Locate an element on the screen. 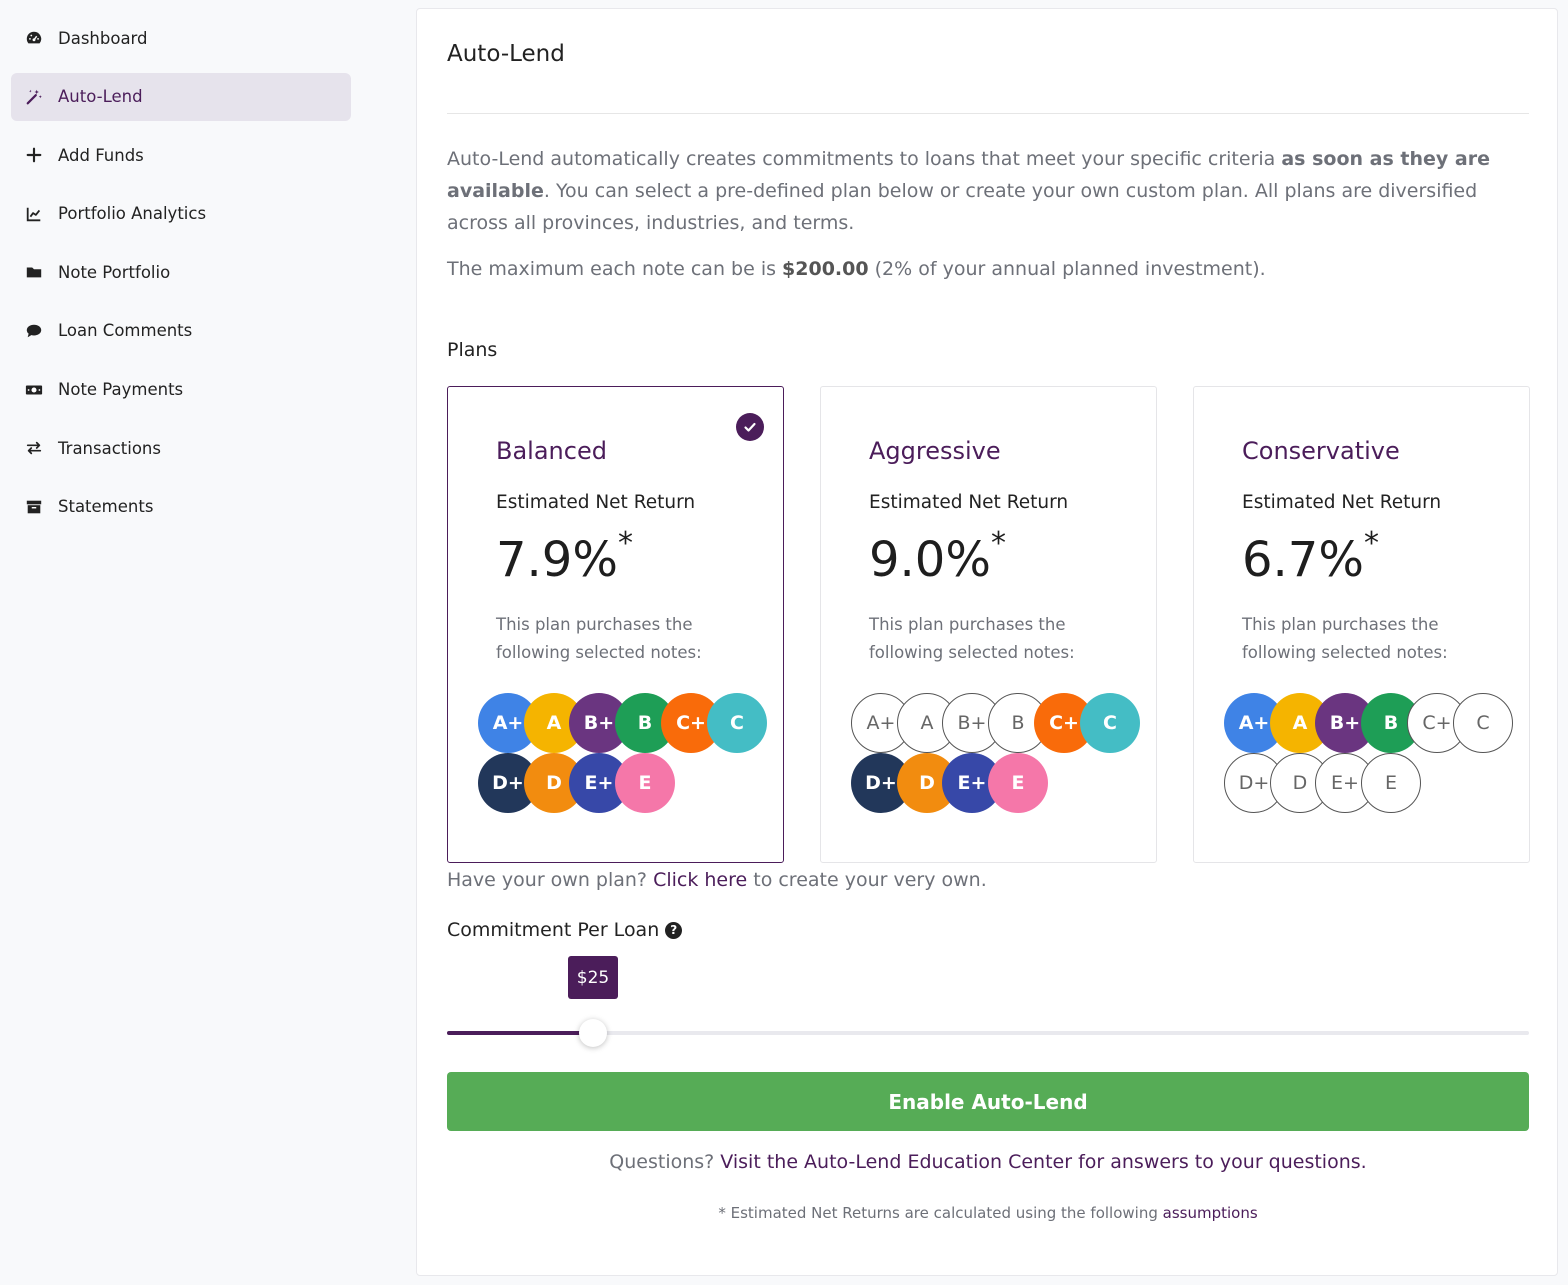 The height and width of the screenshot is (1285, 1568). sidebar-item-label: Add Funds is located at coordinates (101, 155).